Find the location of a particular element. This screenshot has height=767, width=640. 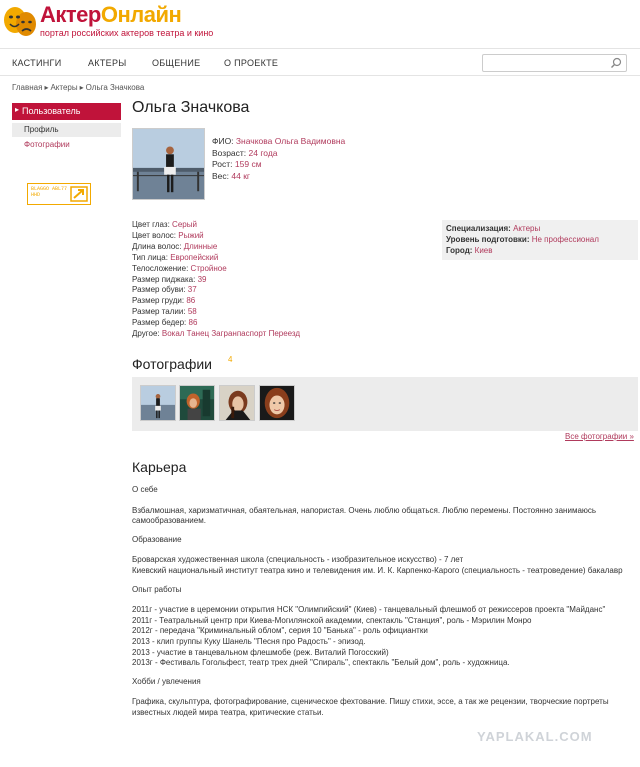

attribute-row: Размер талии: 58 is located at coordinates (216, 312).